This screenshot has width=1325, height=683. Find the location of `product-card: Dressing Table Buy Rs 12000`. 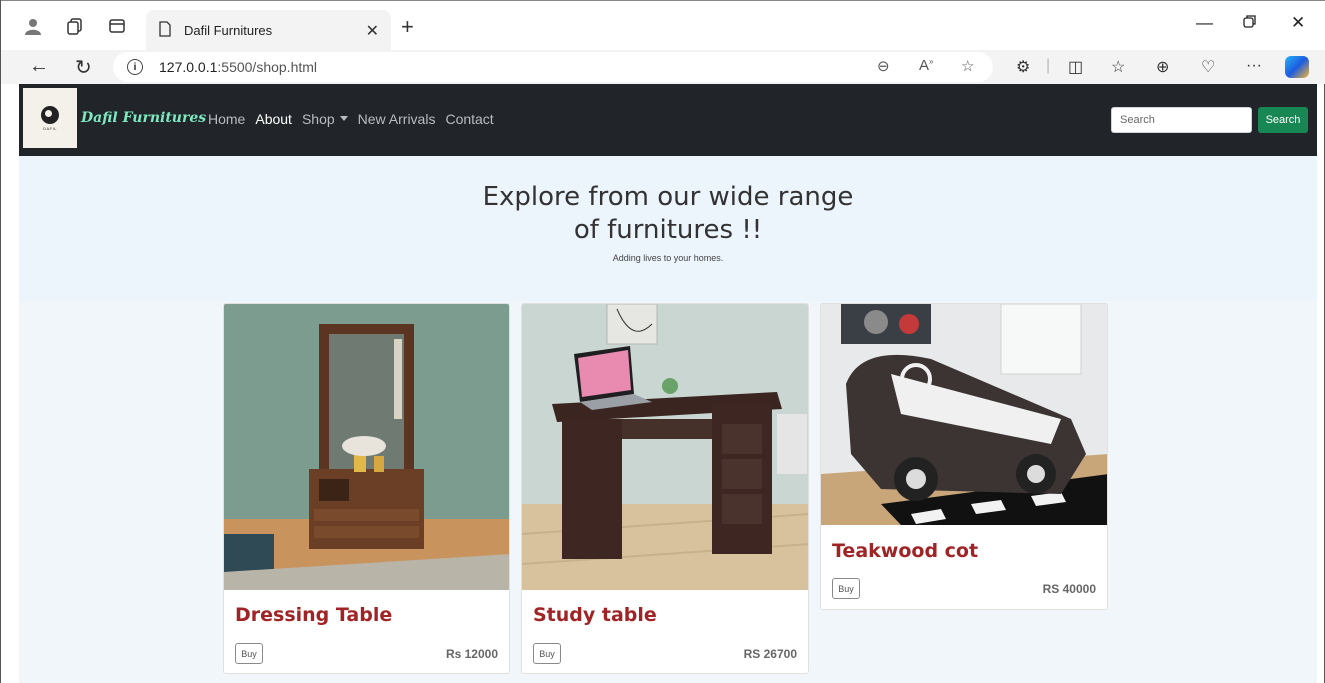

product-card: Dressing Table Buy Rs 12000 is located at coordinates (366, 488).